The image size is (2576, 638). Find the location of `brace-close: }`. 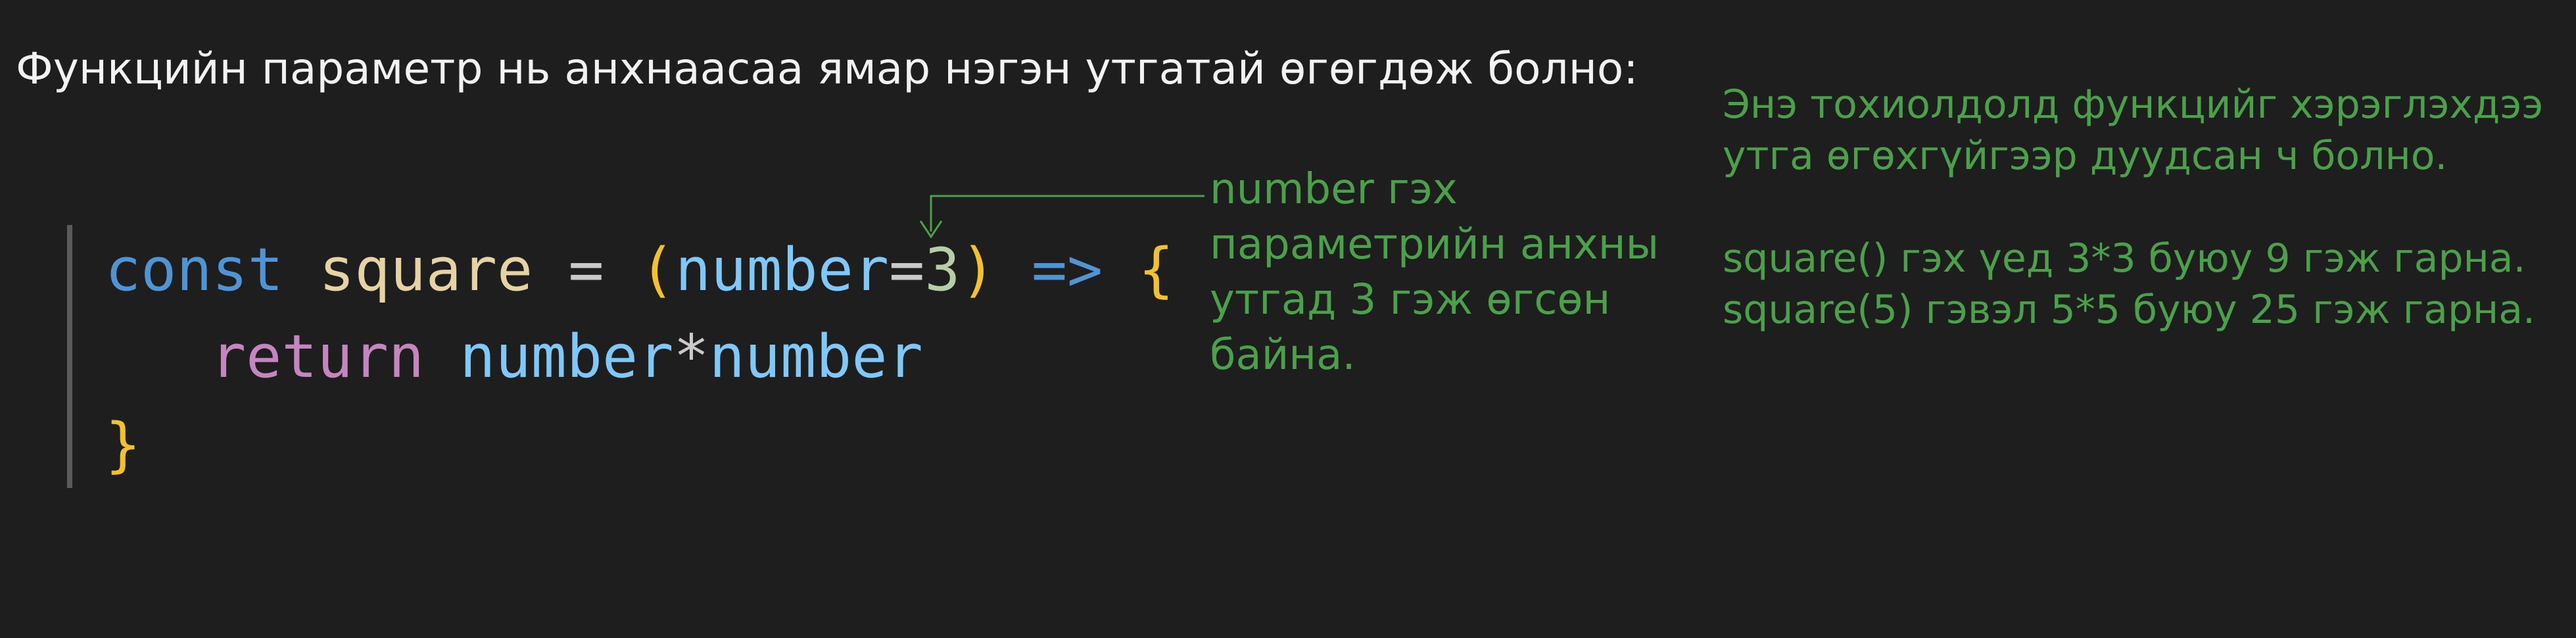

brace-close: } is located at coordinates (123, 444).